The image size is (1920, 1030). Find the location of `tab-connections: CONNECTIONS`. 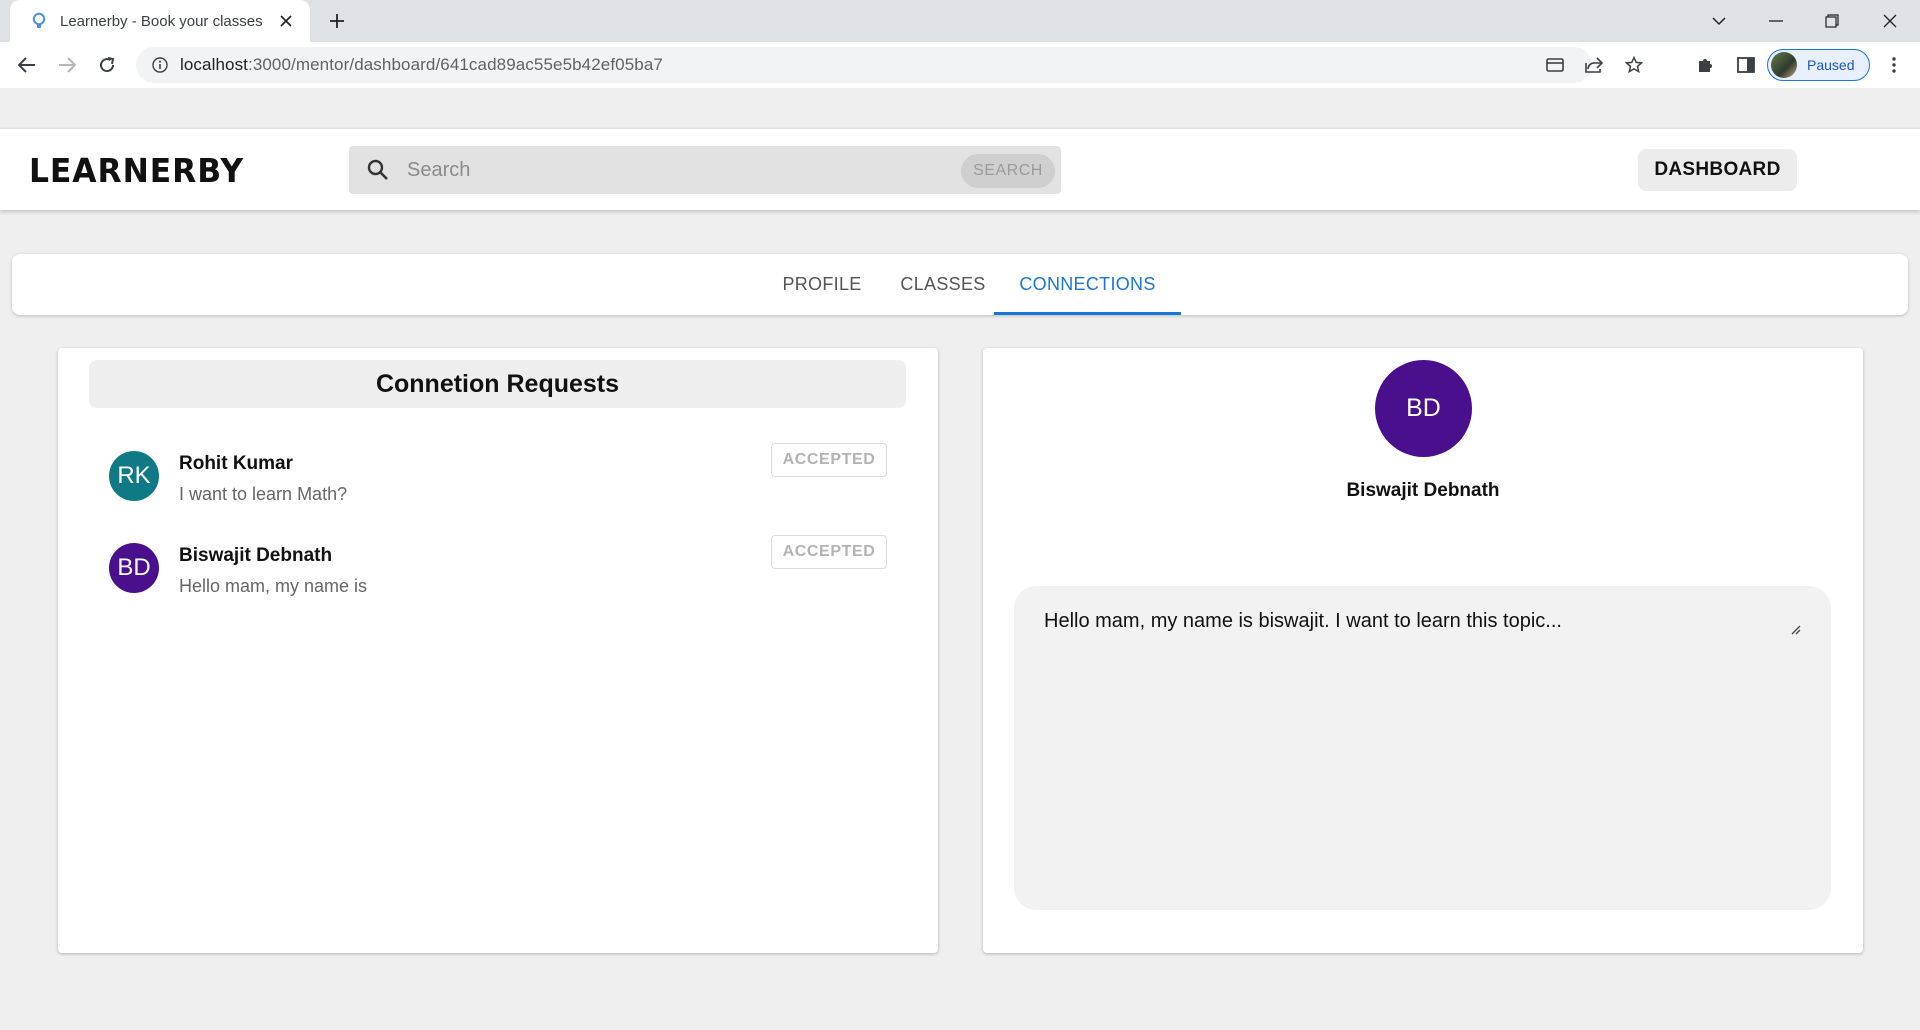

tab-connections: CONNECTIONS is located at coordinates (1087, 284).